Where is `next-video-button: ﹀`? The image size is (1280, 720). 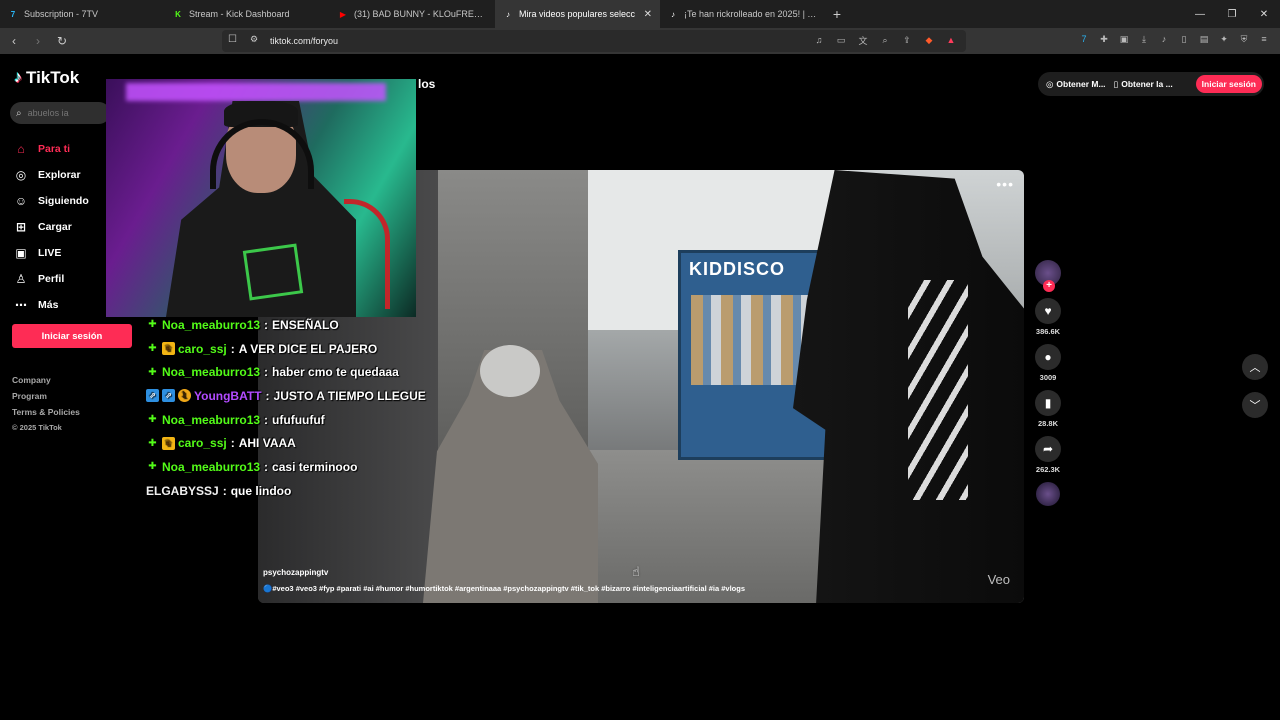 next-video-button: ﹀ is located at coordinates (1255, 405).